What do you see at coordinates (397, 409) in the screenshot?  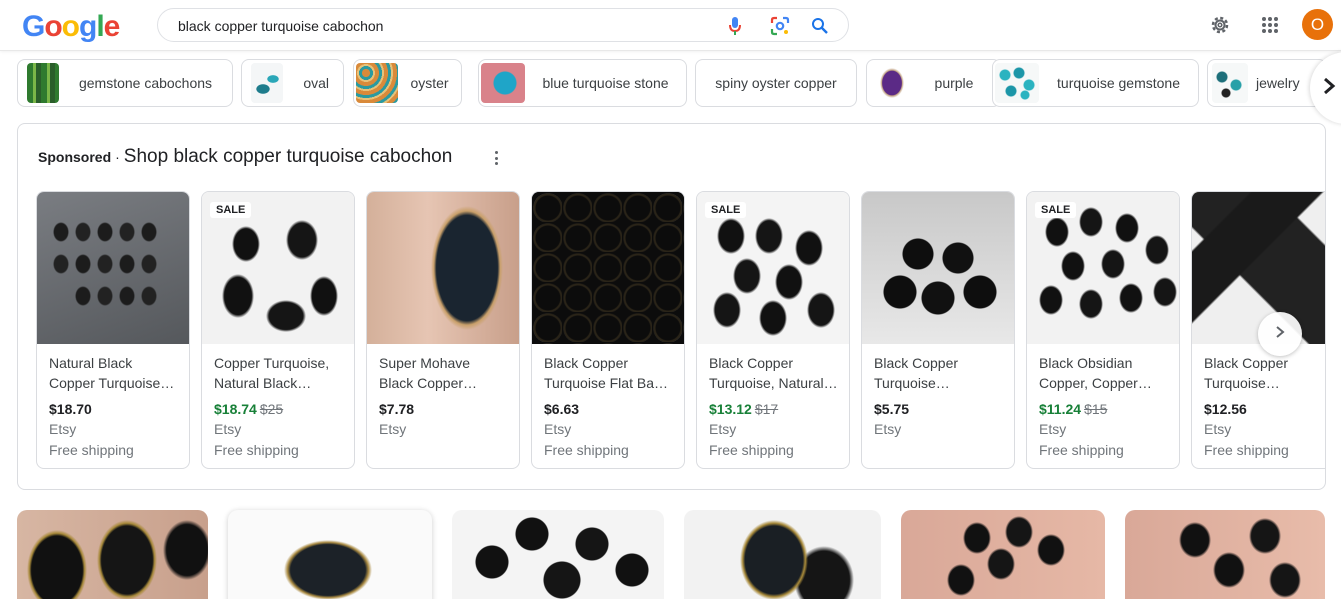 I see `product-price: $7.78` at bounding box center [397, 409].